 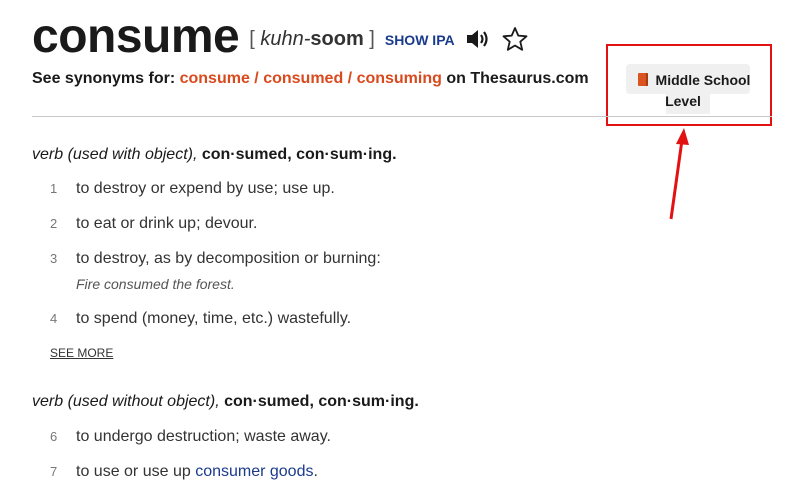 What do you see at coordinates (136, 36) in the screenshot?
I see `headword: consume` at bounding box center [136, 36].